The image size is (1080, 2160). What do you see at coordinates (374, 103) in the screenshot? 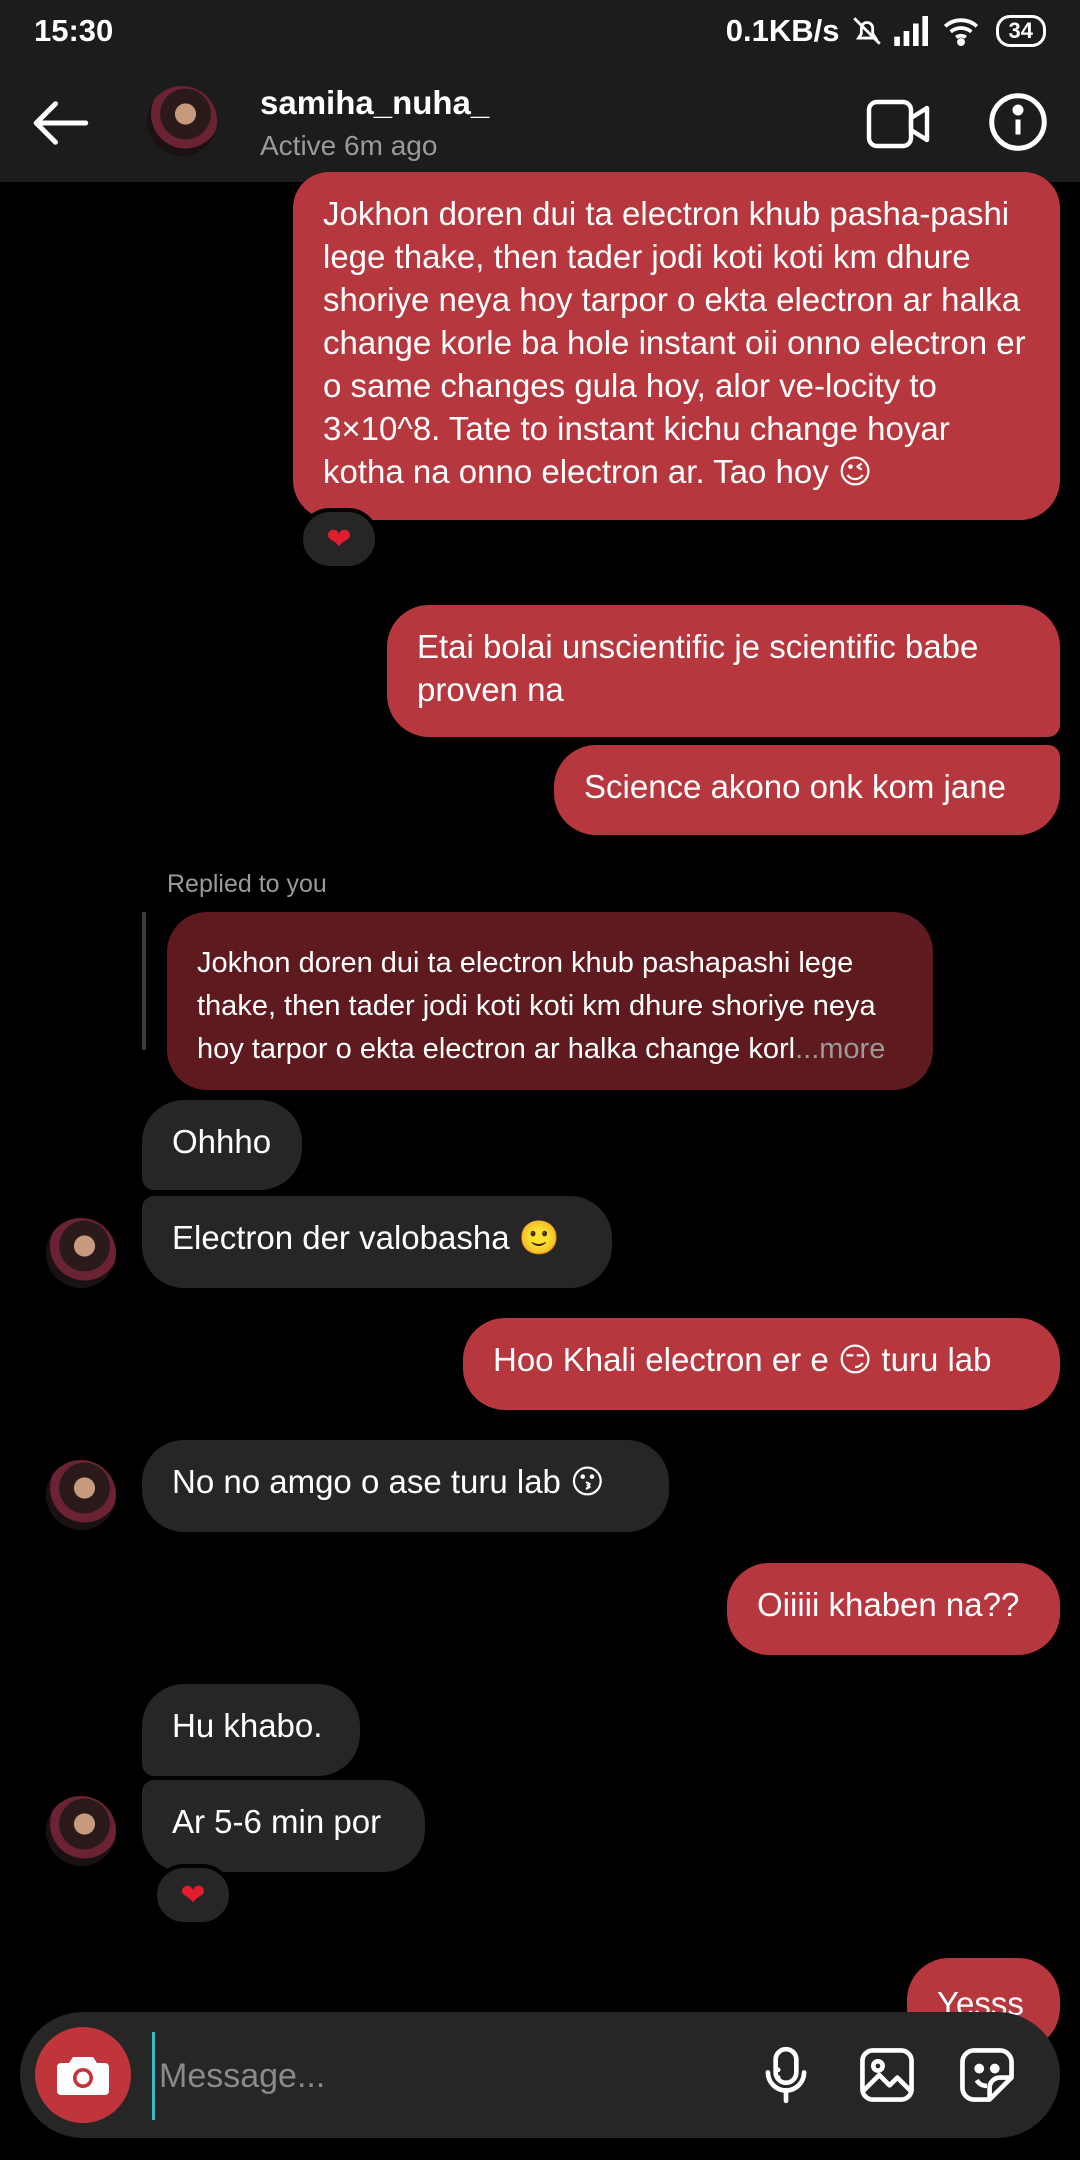
I see `chat-username: samiha_nuha_` at bounding box center [374, 103].